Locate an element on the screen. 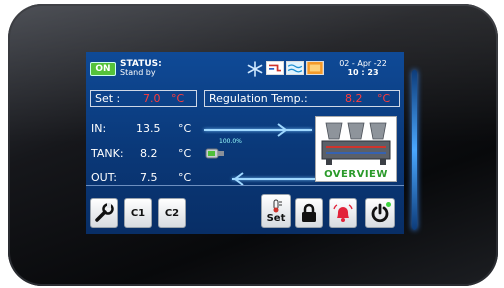 This screenshot has height=288, width=504. regulation-label: Regulation Temp.: is located at coordinates (258, 98).